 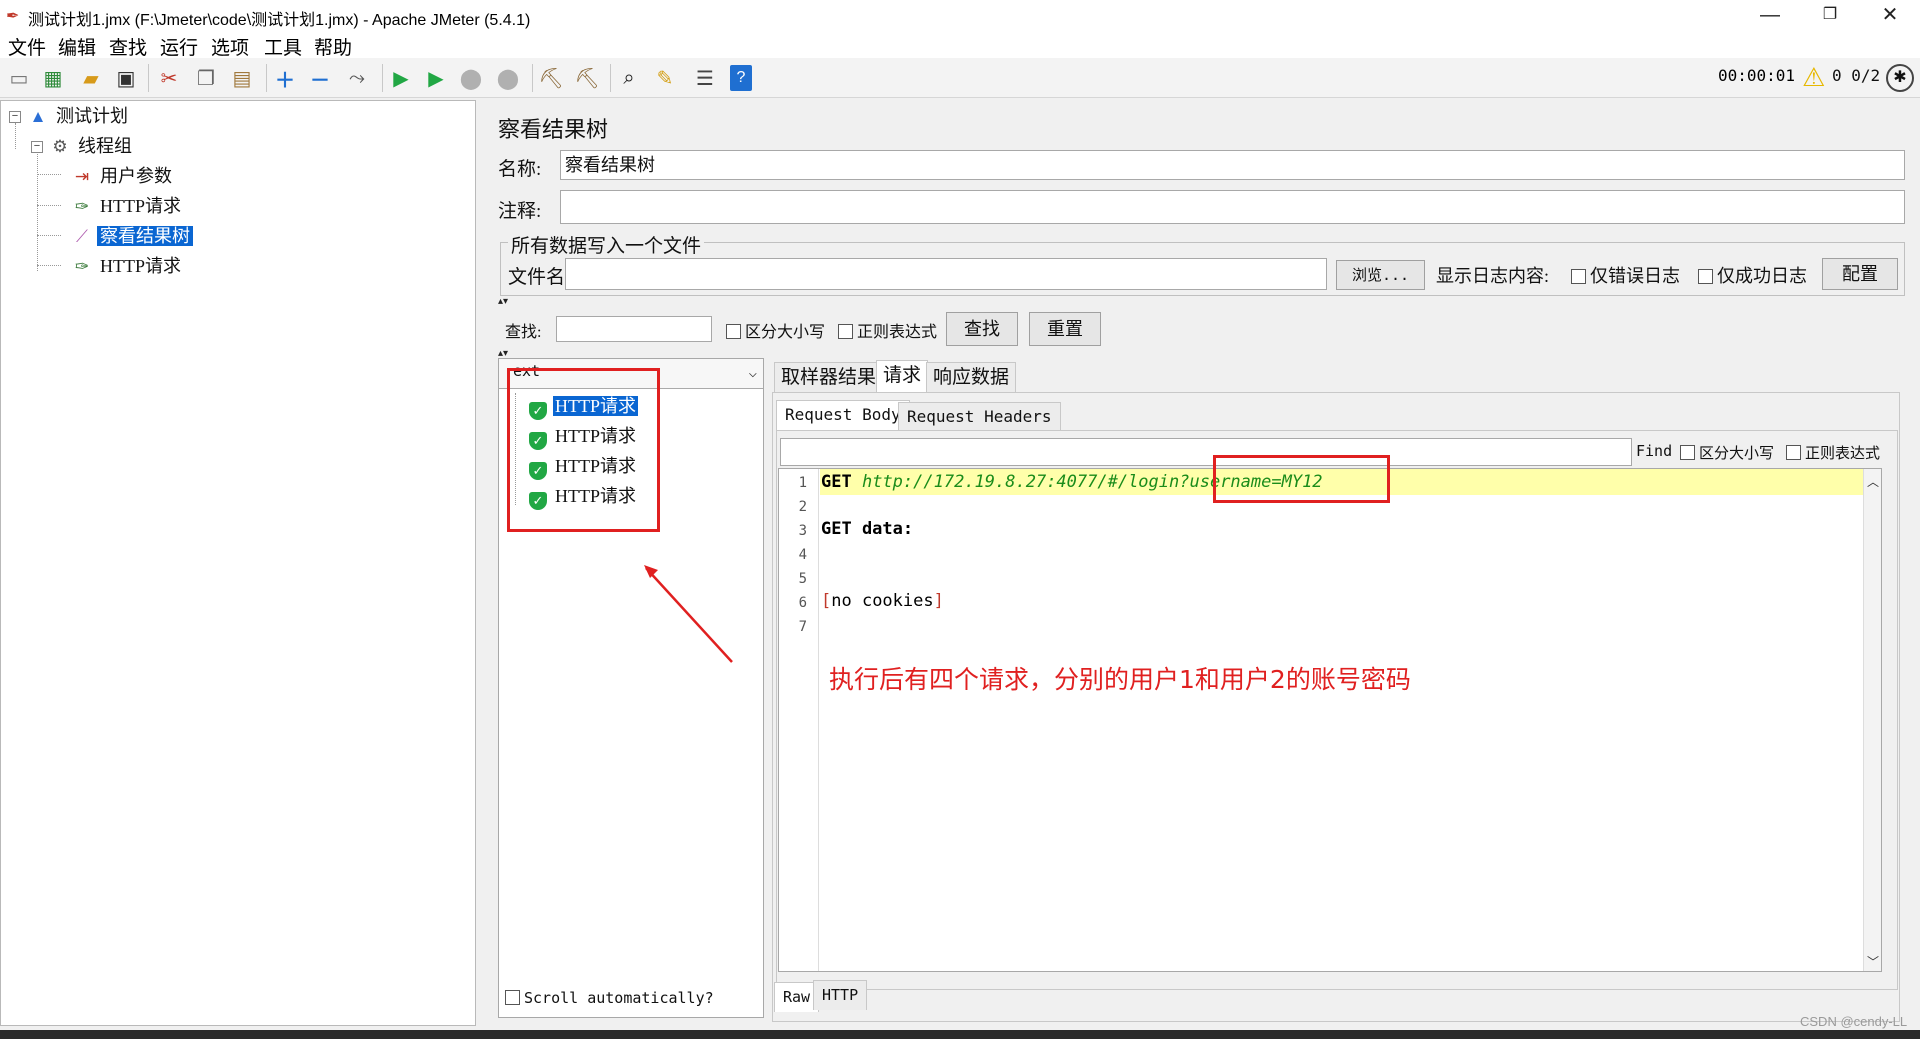 I want to click on filename-input, so click(x=946, y=274).